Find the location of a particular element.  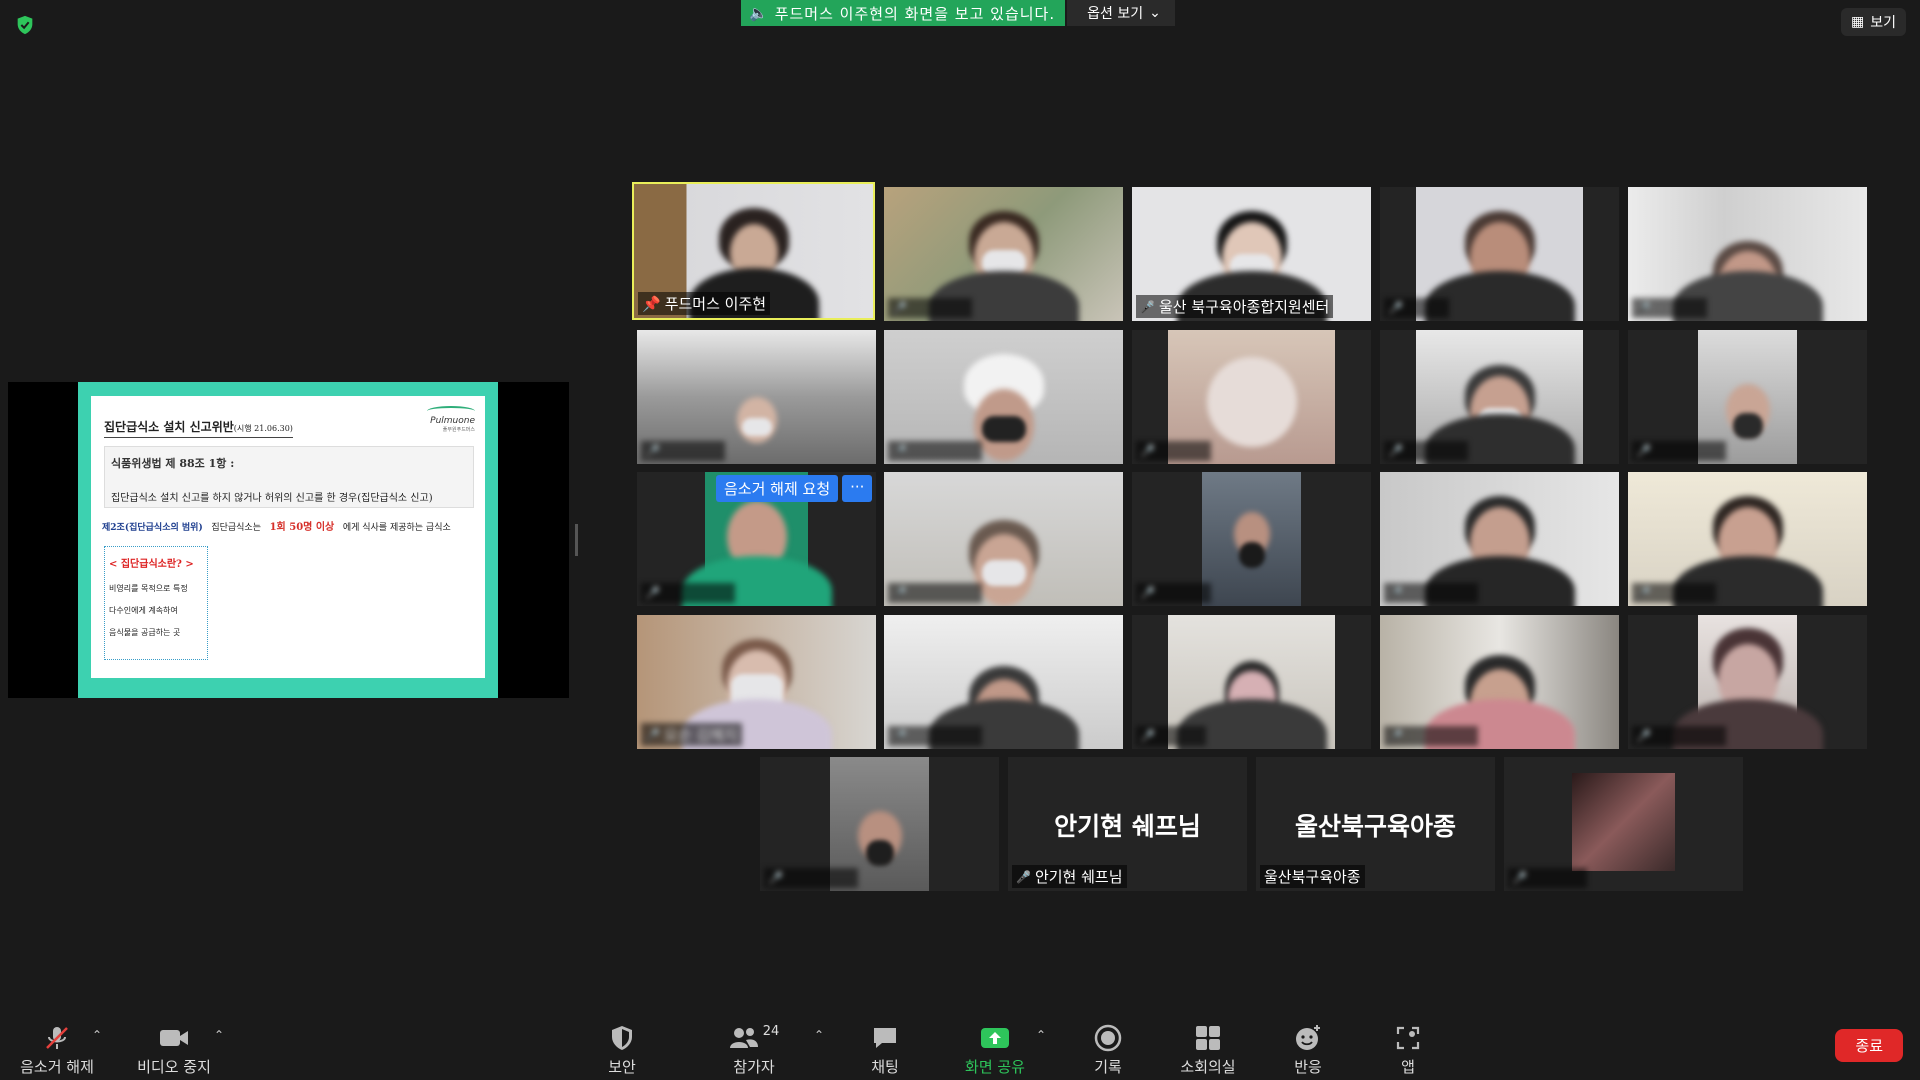

participants-button: 24 참가자 is located at coordinates (754, 1050).